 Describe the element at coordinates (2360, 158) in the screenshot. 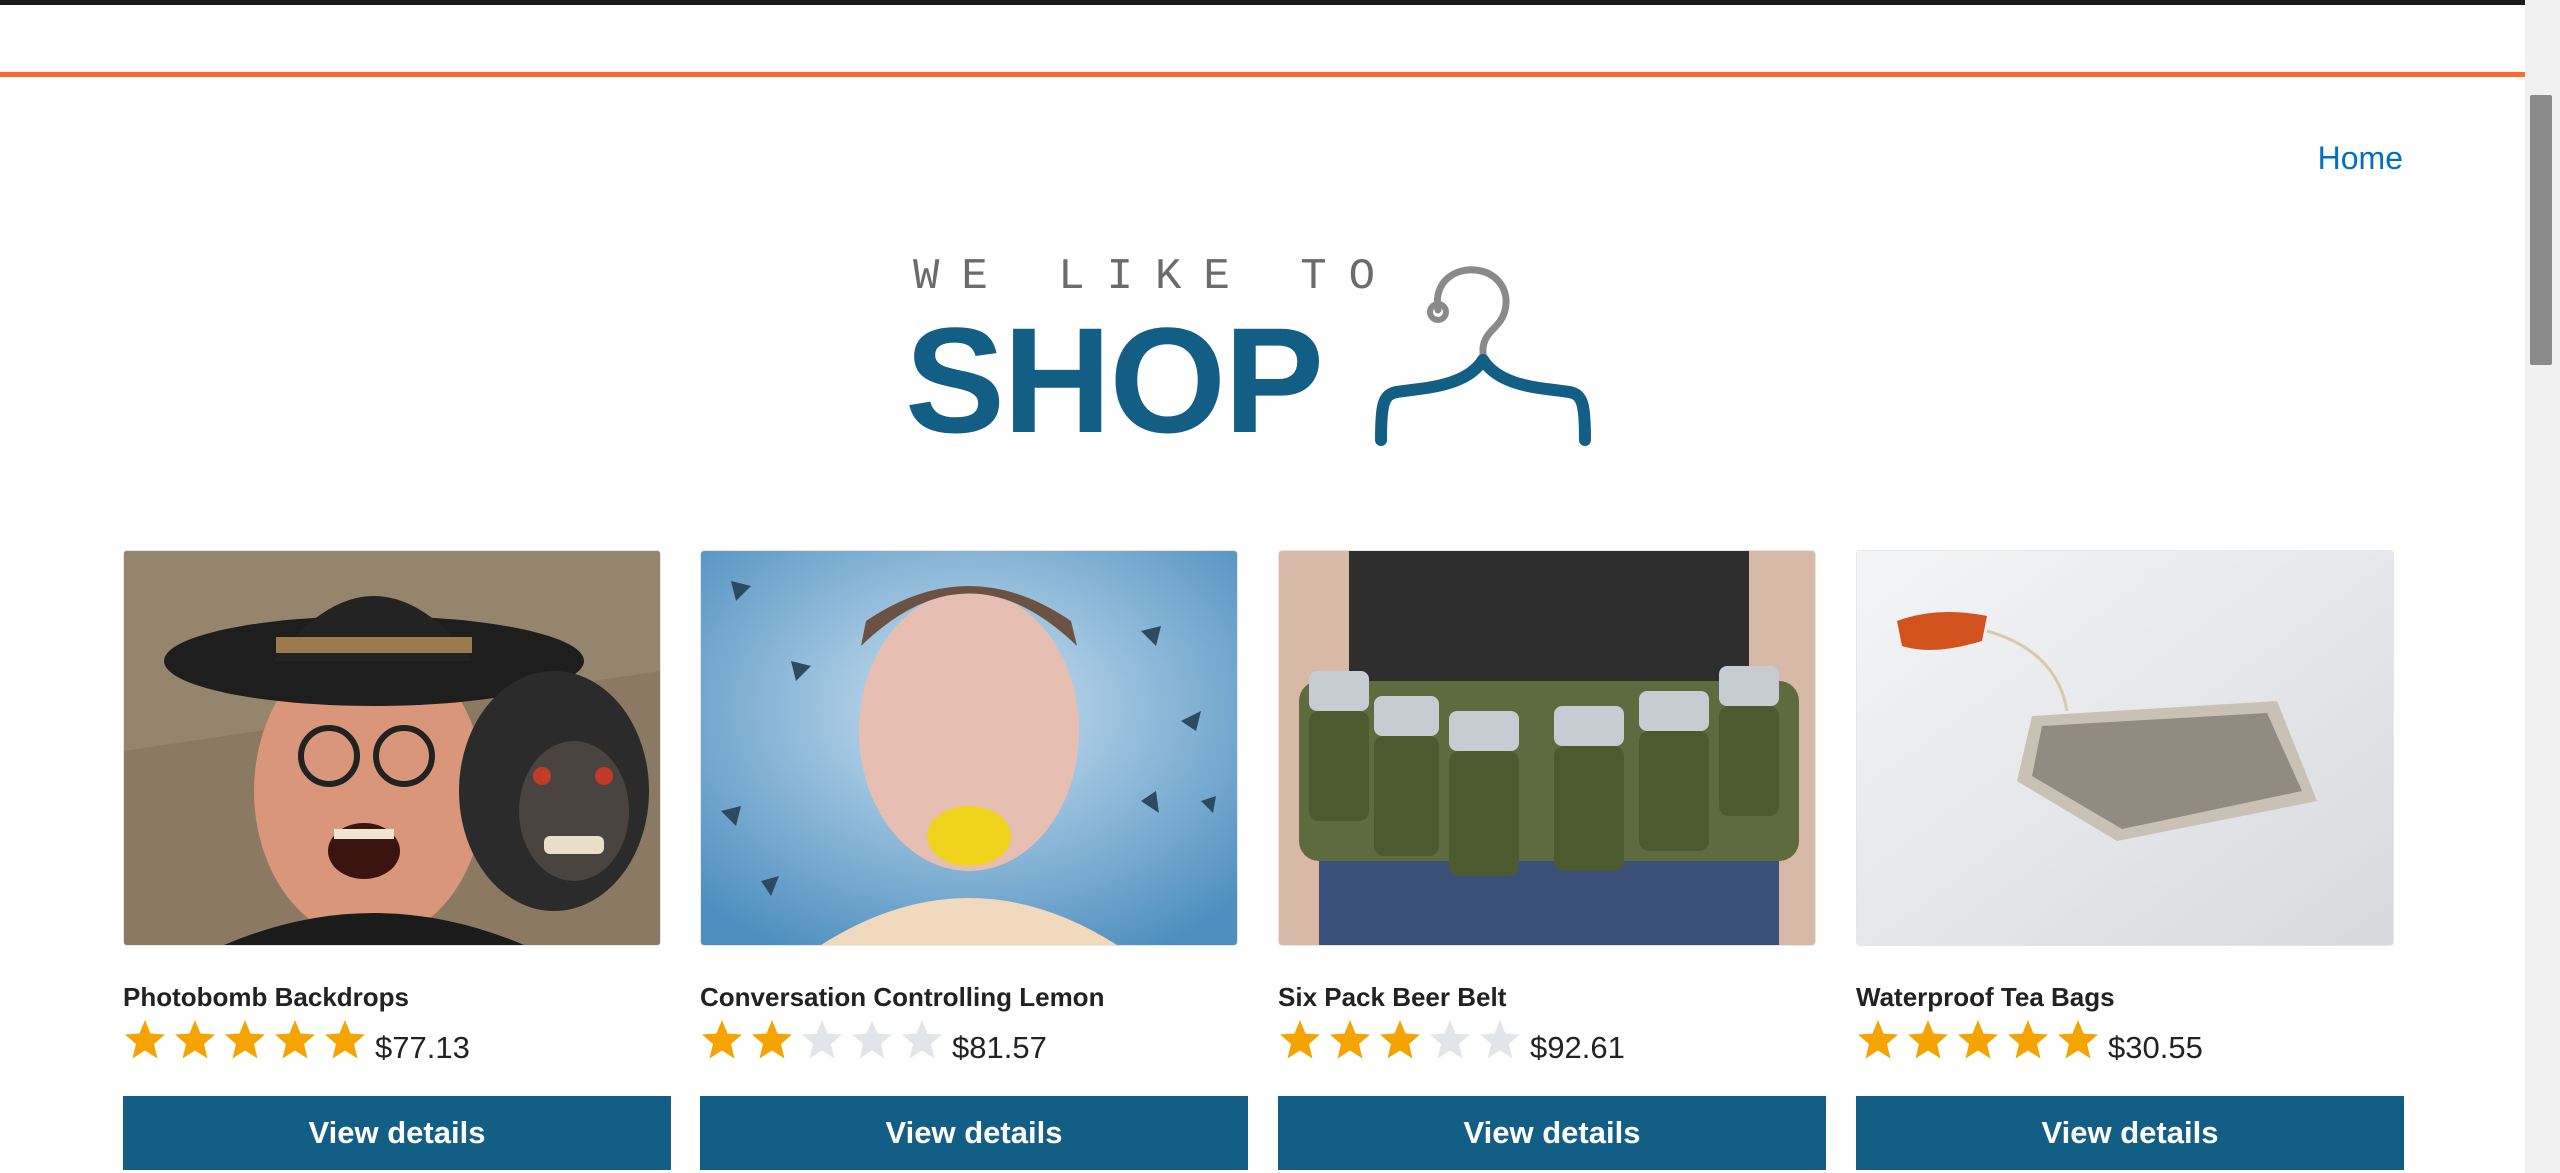

I see `nav-home-link: Home` at that location.